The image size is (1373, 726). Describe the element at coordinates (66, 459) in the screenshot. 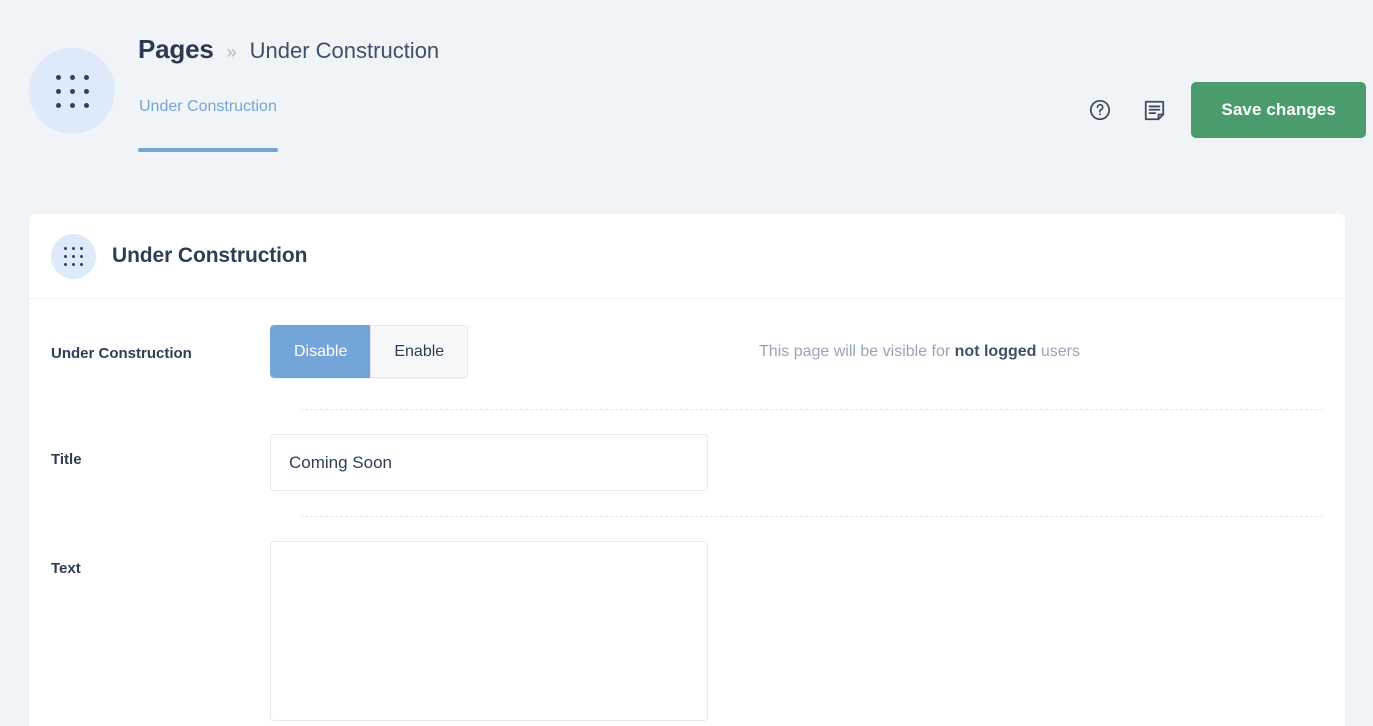

I see `label-title: Title` at that location.